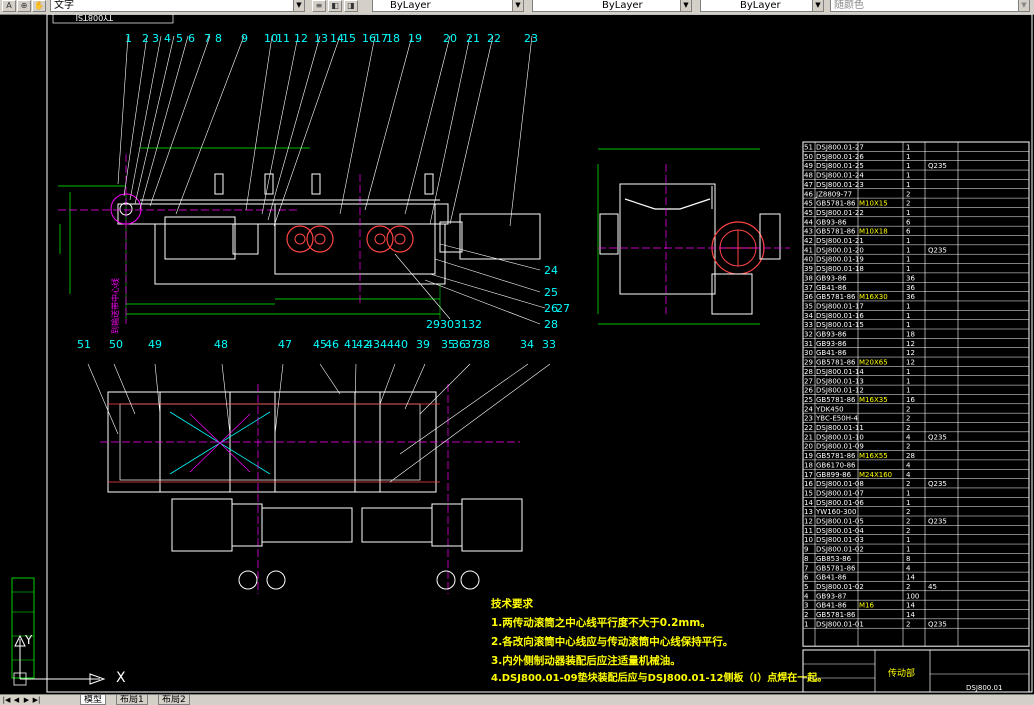  I want to click on bom-cell: 46, so click(808, 194).